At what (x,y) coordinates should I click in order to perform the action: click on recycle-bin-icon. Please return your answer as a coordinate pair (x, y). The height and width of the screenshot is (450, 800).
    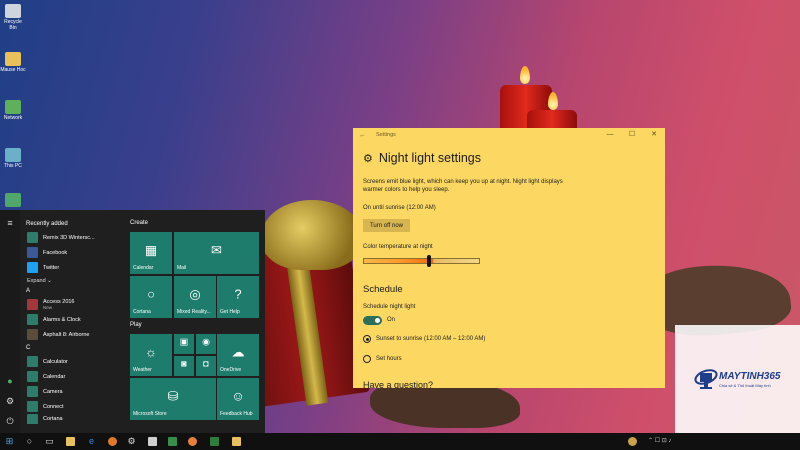
    Looking at the image, I should click on (13, 11).